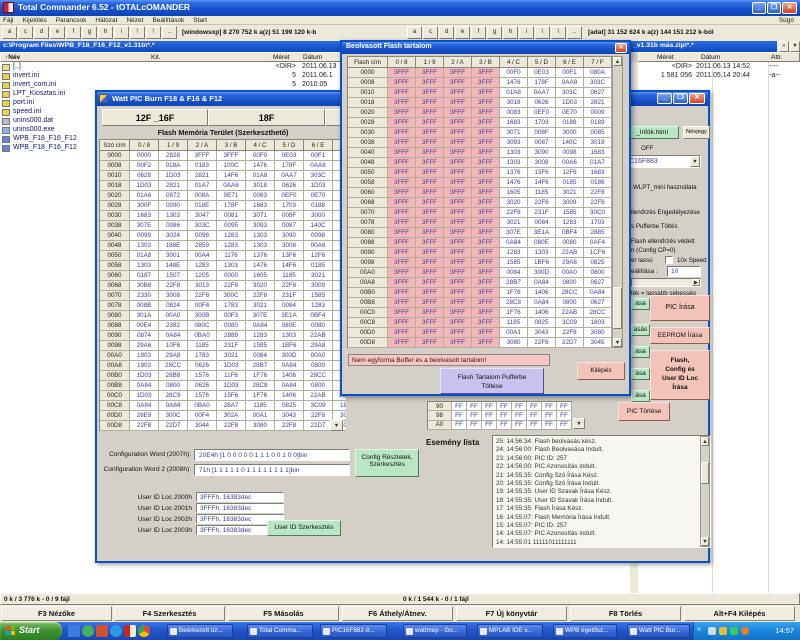 Image resolution: width=800 pixels, height=640 pixels. Describe the element at coordinates (570, 253) in the screenshot. I see `readback-cell: 22AB` at that location.